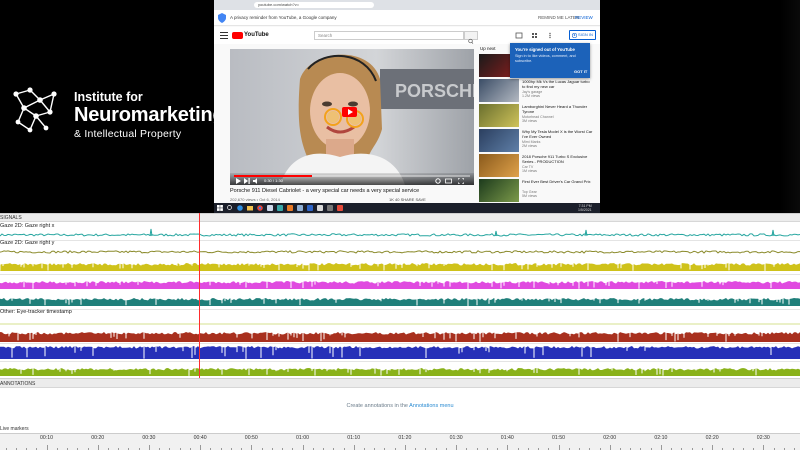 This screenshot has height=450, width=800. Describe the element at coordinates (461, 181) in the screenshot. I see `fullscreen-icon` at that location.